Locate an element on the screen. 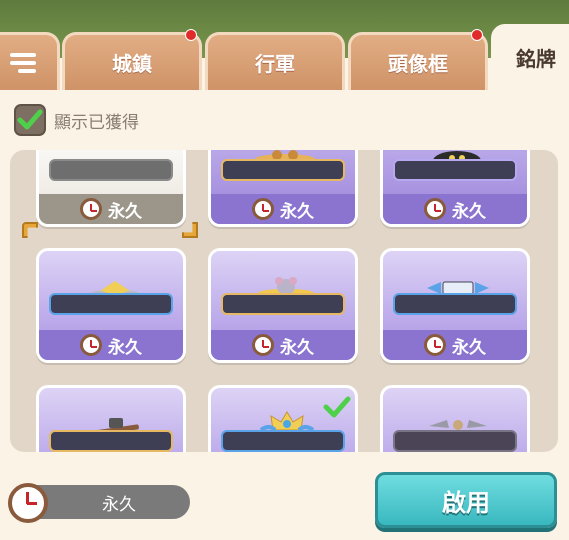  tab-town: 城鎮 is located at coordinates (132, 59).